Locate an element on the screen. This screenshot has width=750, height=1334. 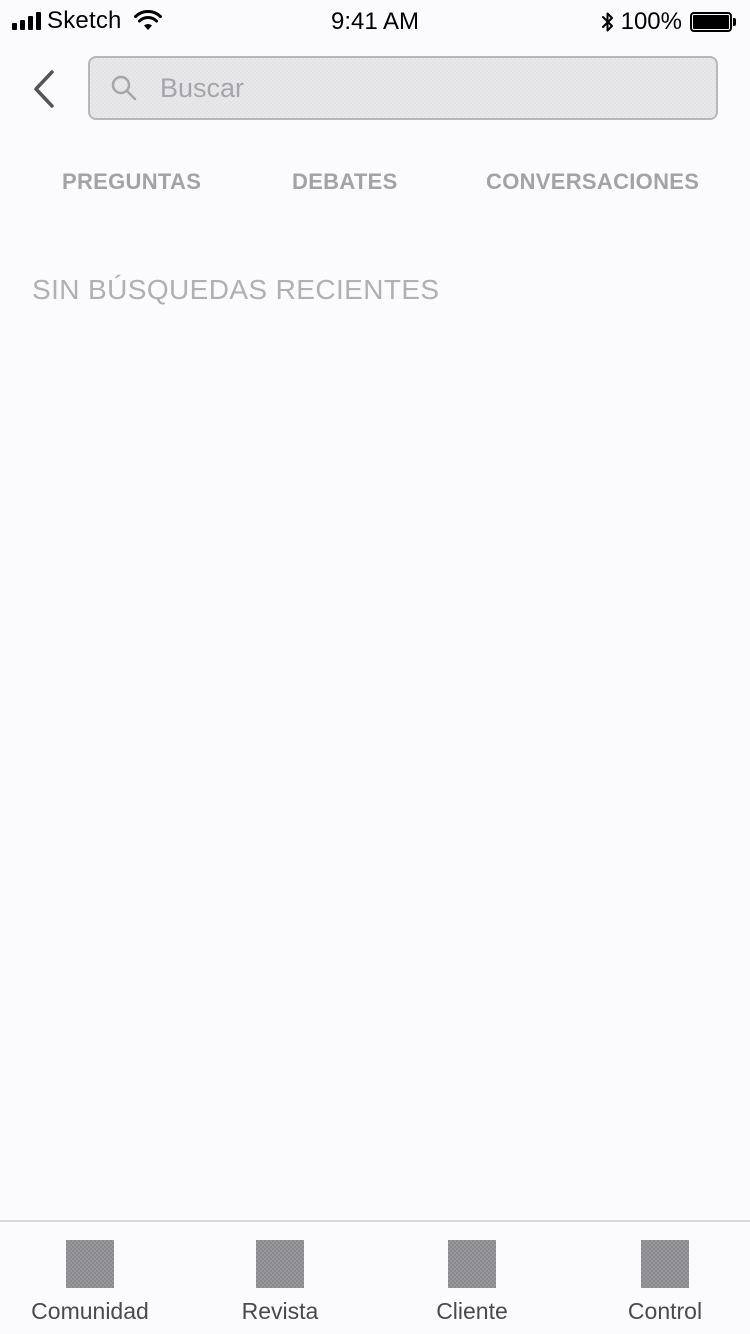
comunidad-icon is located at coordinates (90, 1264).